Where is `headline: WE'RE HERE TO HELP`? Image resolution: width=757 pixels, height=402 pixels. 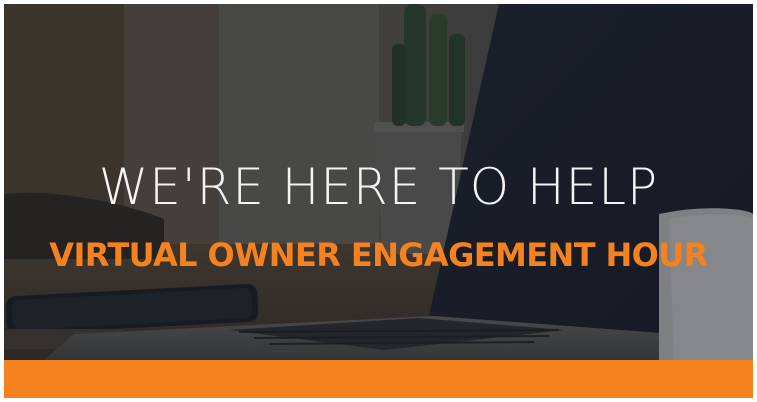
headline: WE'RE HERE TO HELP is located at coordinates (378, 187).